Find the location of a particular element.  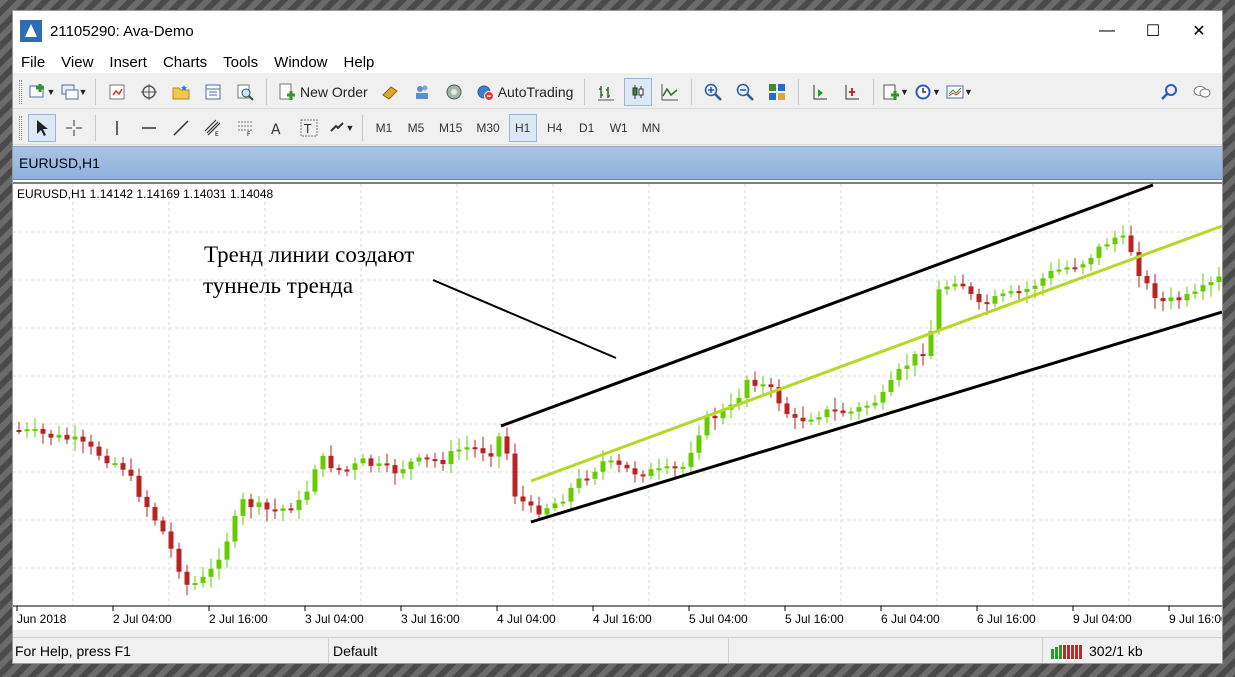

maximize-button: ☐ is located at coordinates (1153, 31).